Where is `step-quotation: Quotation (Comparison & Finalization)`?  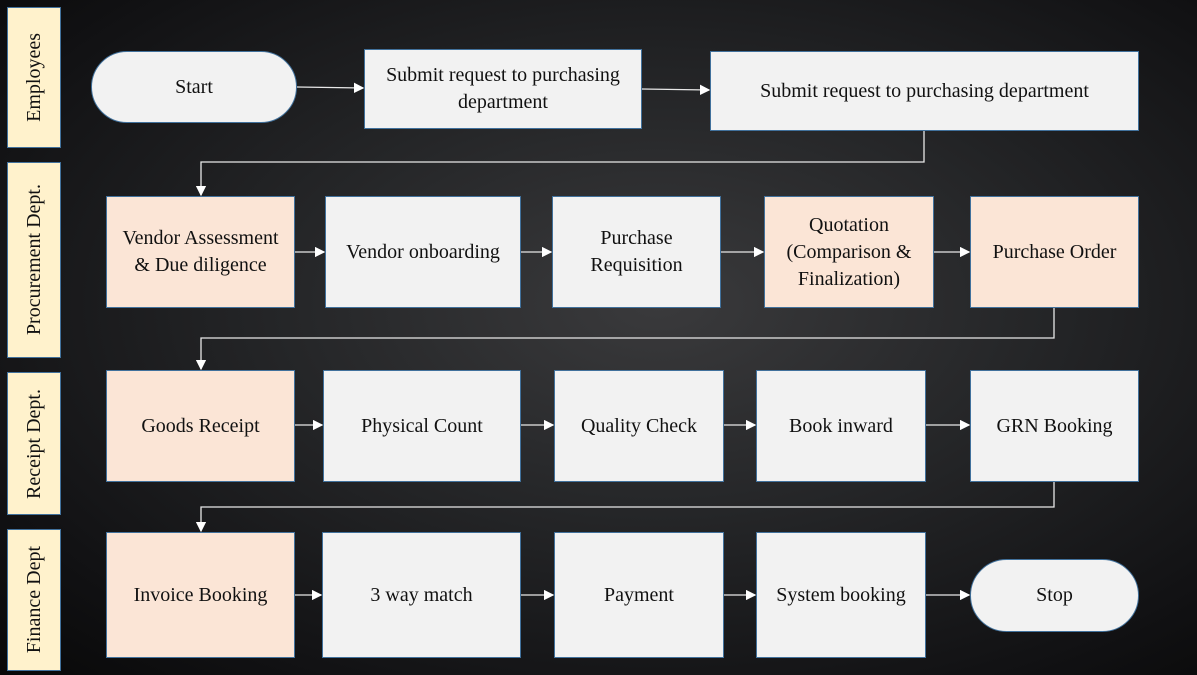
step-quotation: Quotation (Comparison & Finalization) is located at coordinates (849, 252).